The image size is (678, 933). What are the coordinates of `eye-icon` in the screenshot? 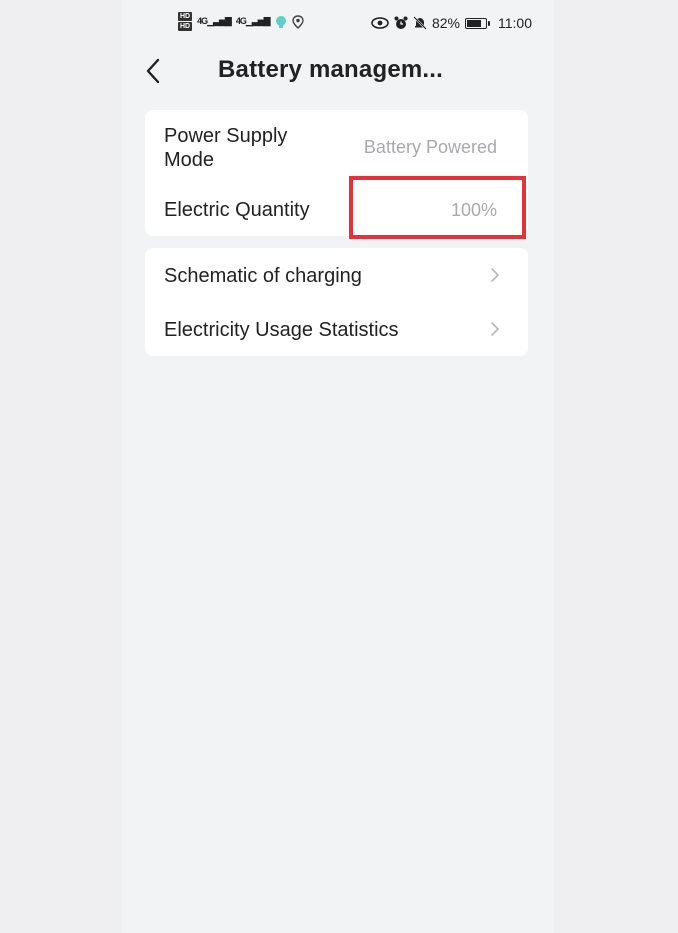 It's located at (380, 23).